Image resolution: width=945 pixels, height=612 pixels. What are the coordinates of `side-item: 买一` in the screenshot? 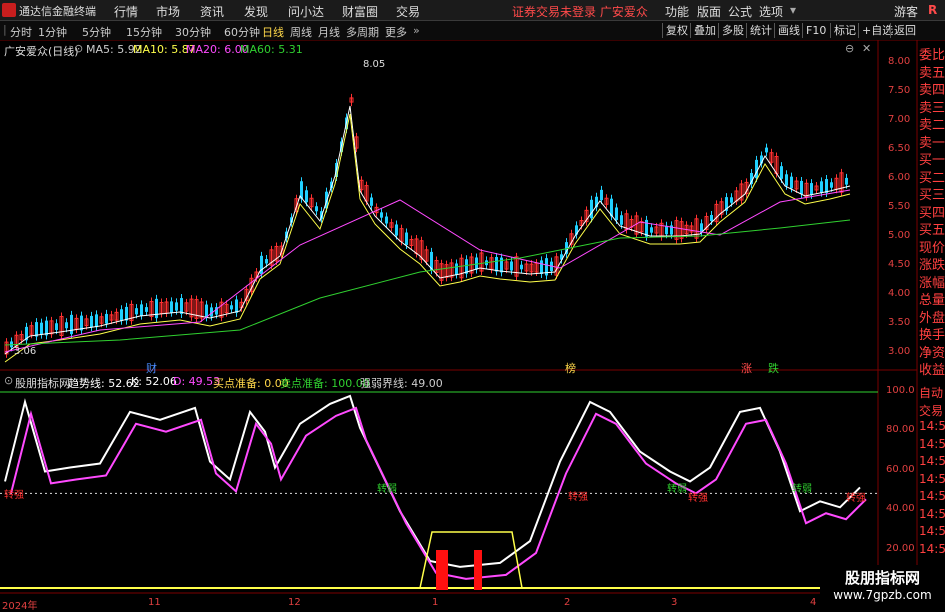 It's located at (932, 158).